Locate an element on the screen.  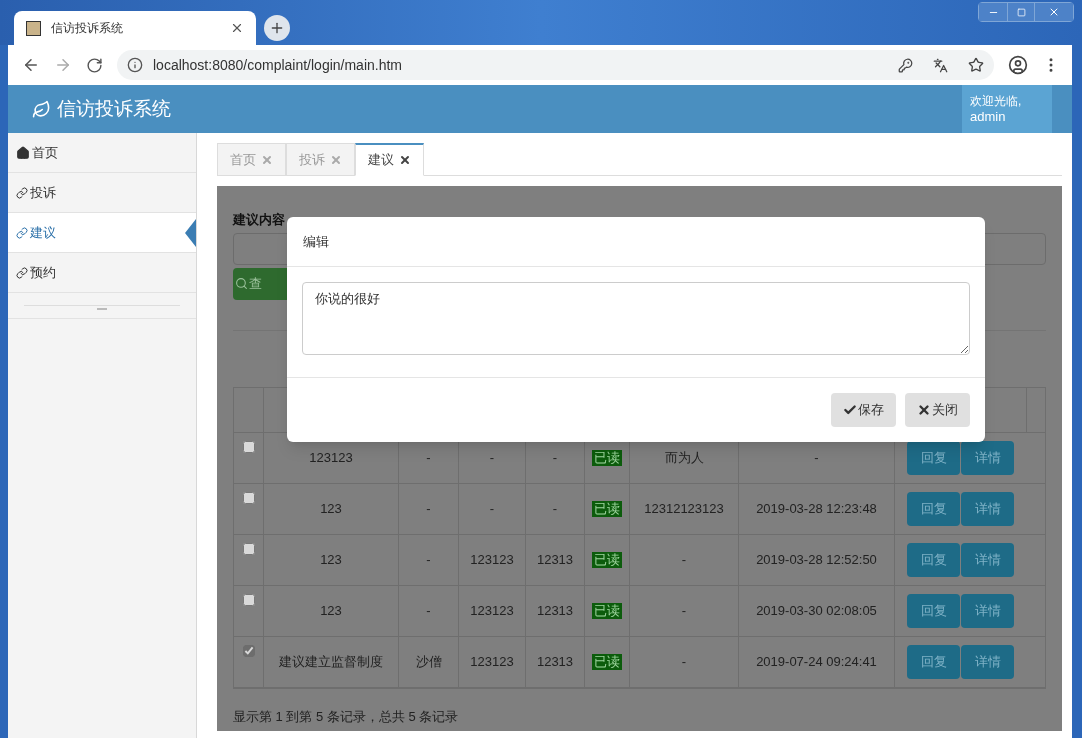
check-icon is located at coordinates (850, 410).